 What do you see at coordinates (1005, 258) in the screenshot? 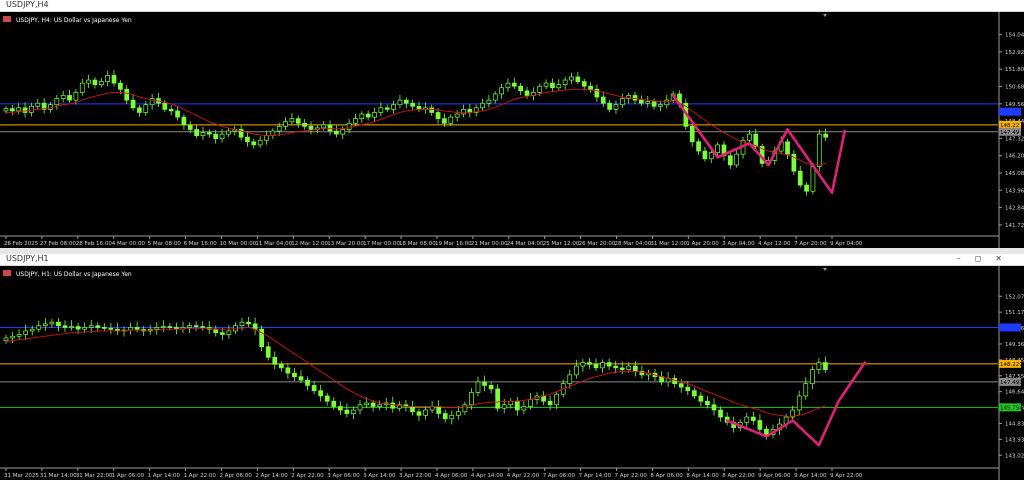
I see `close-icon: ✕` at bounding box center [1005, 258].